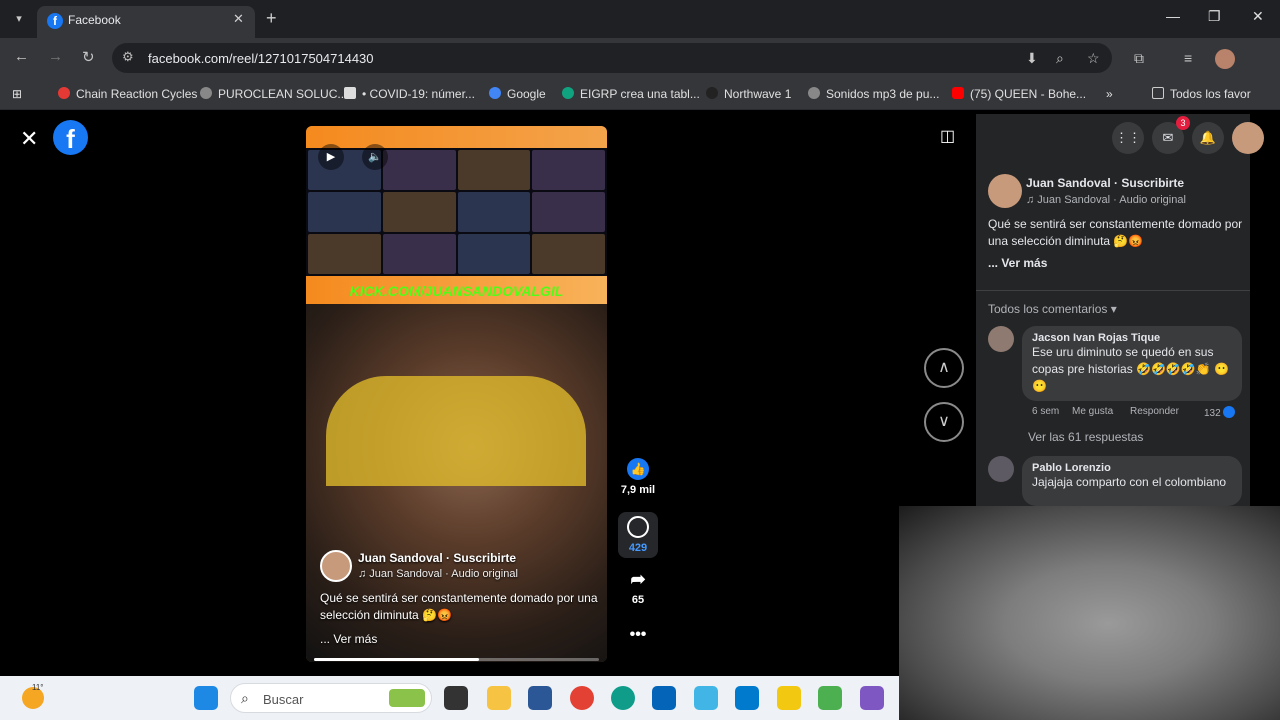 The width and height of the screenshot is (1280, 720). I want to click on share-action: ➦ 65, so click(638, 587).